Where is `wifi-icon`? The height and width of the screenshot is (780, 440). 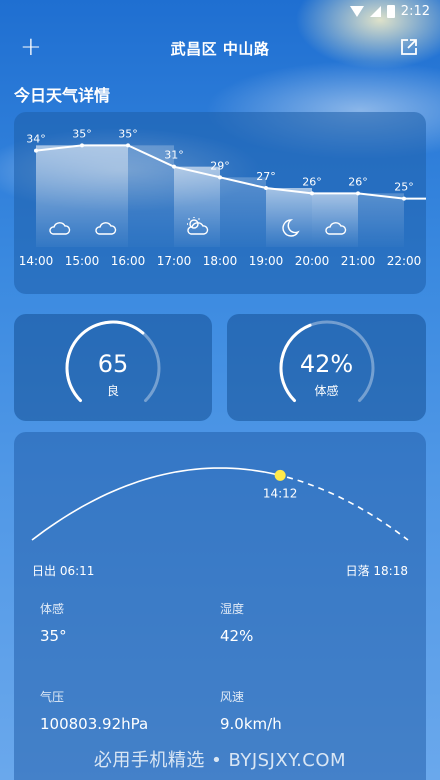
wifi-icon is located at coordinates (356, 11).